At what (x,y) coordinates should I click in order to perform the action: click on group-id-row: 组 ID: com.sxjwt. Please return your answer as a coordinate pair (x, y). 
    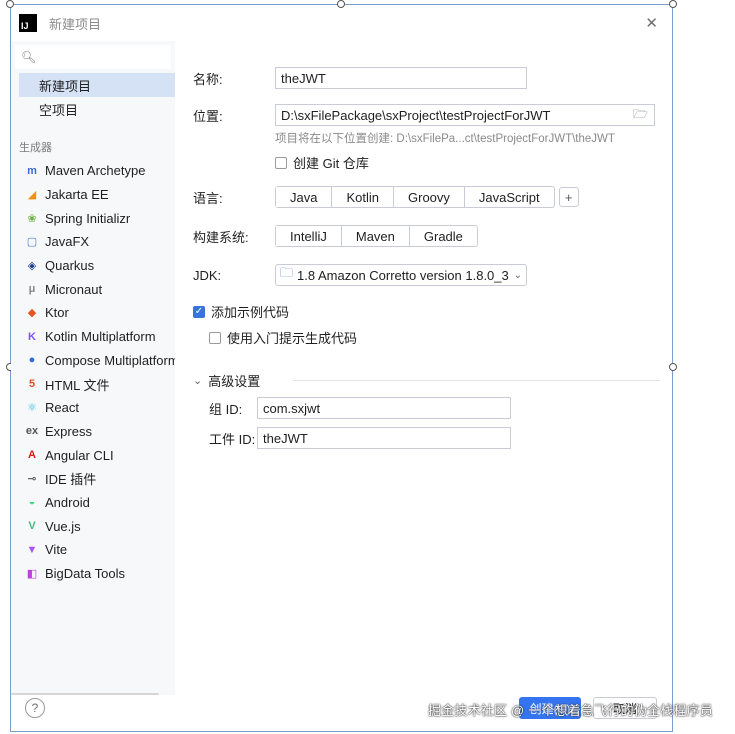
    Looking at the image, I should click on (360, 408).